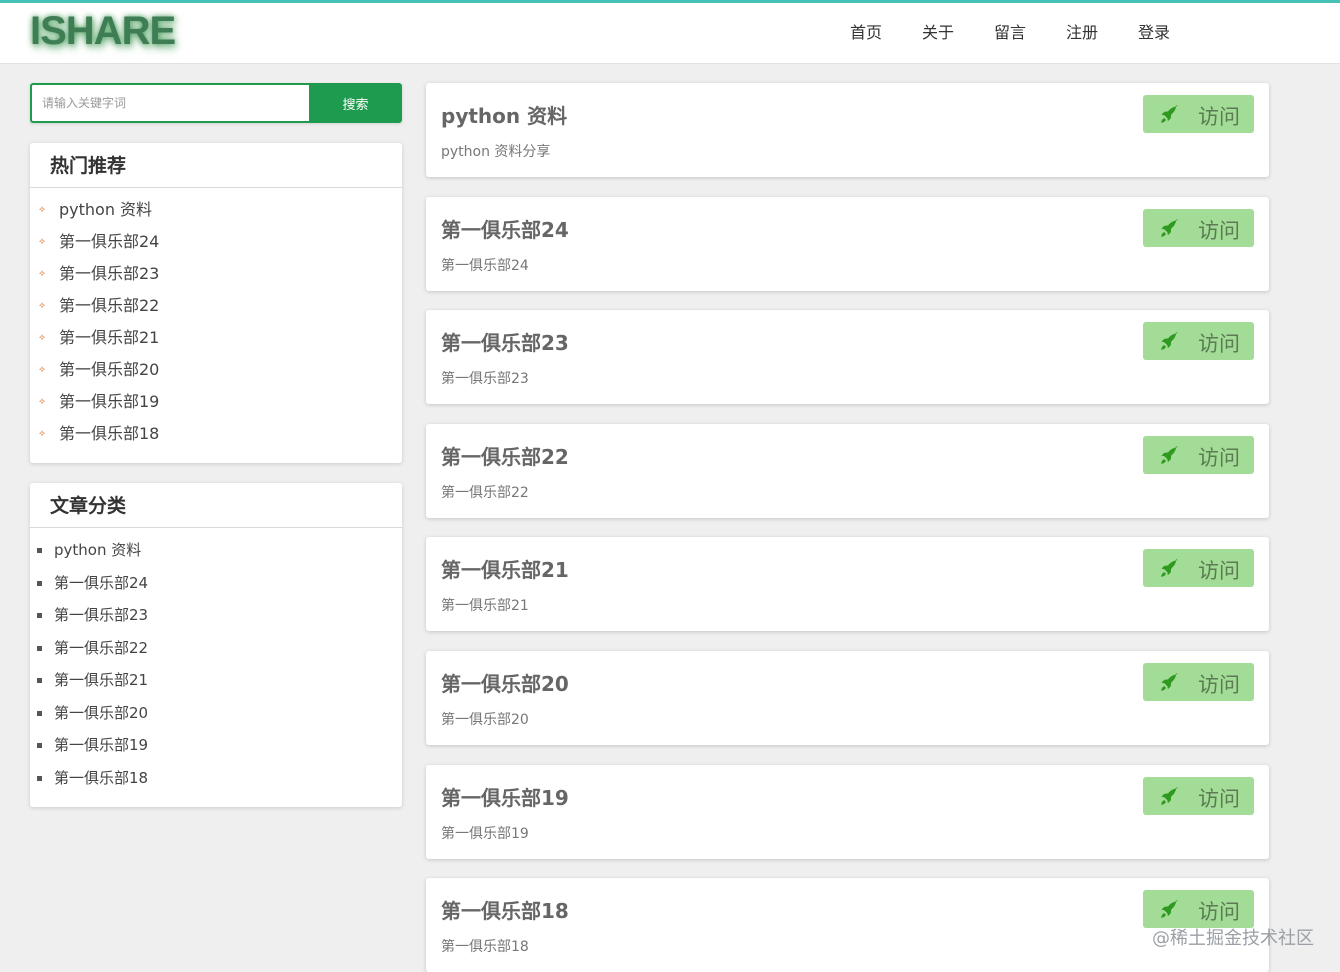  What do you see at coordinates (216, 648) in the screenshot?
I see `category-list-item: 第一俱乐部22` at bounding box center [216, 648].